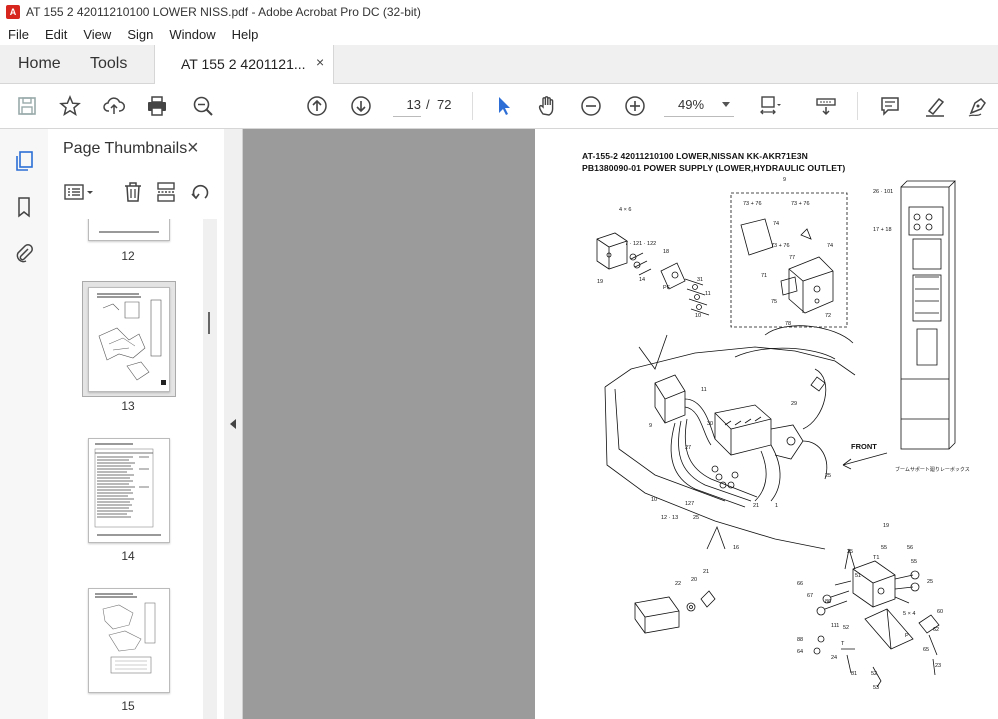  I want to click on svg-text: 21, so click(756, 506).